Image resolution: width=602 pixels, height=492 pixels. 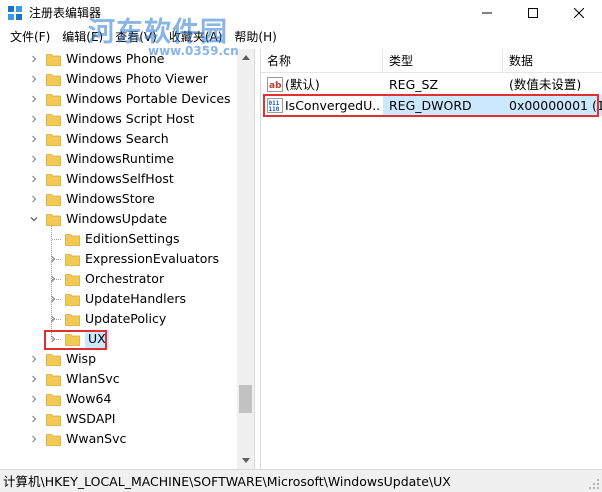 I want to click on scroll-down-icon, so click(x=245, y=460).